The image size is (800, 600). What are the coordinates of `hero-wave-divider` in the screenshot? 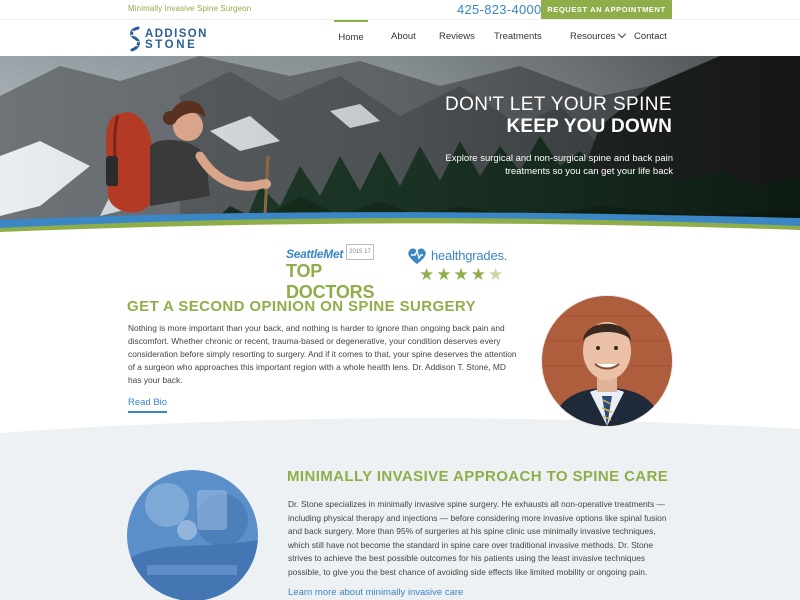 It's located at (400, 223).